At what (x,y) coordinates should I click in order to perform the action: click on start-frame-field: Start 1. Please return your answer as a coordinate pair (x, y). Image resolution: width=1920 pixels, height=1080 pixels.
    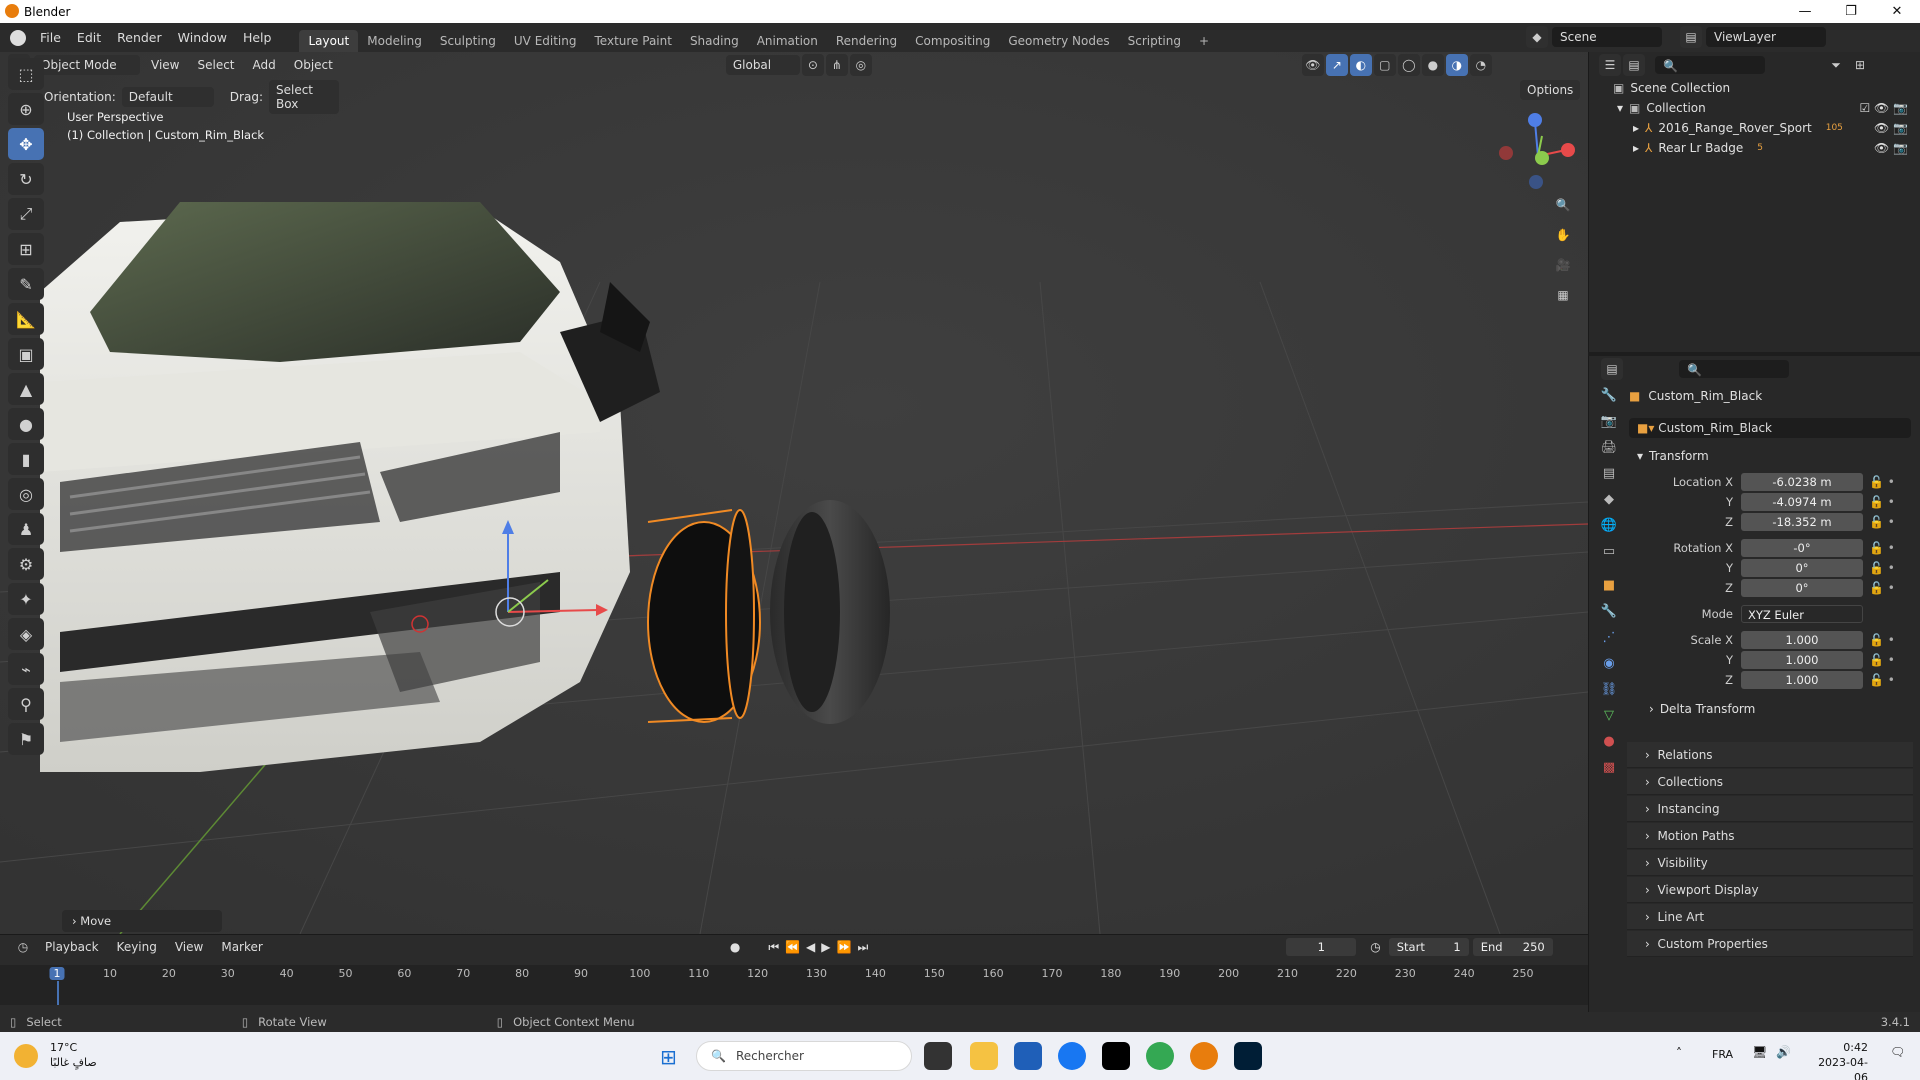
    Looking at the image, I should click on (1428, 947).